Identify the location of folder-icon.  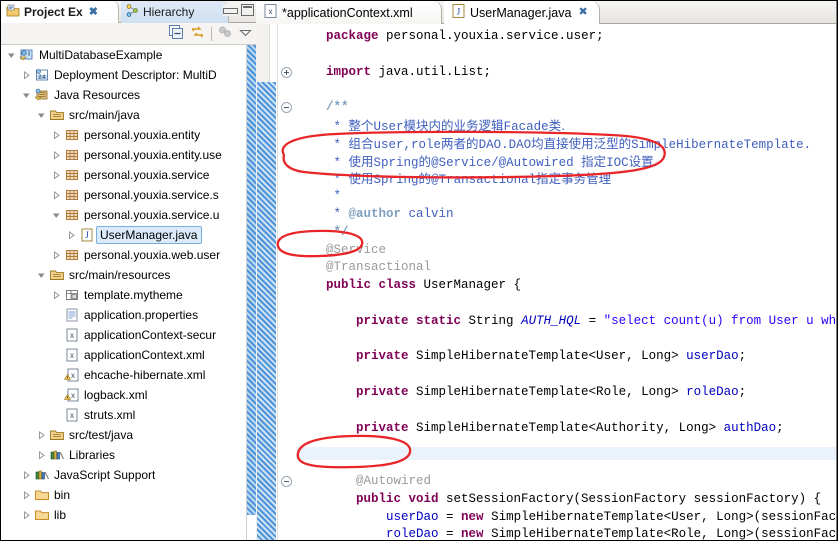
(42, 515).